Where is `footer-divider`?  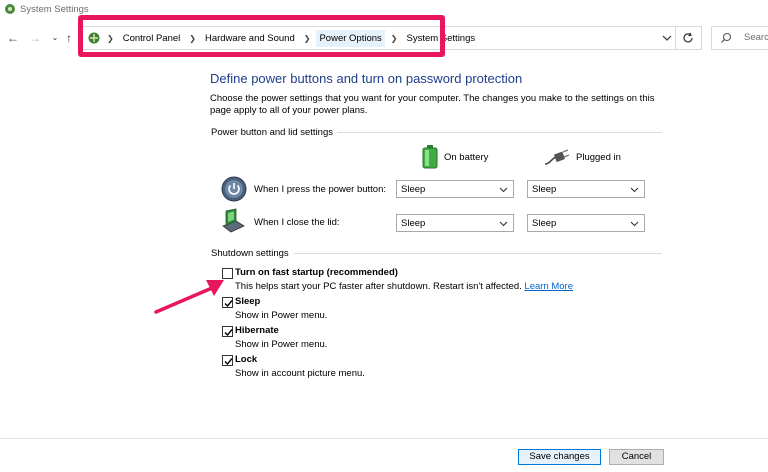
footer-divider is located at coordinates (384, 438).